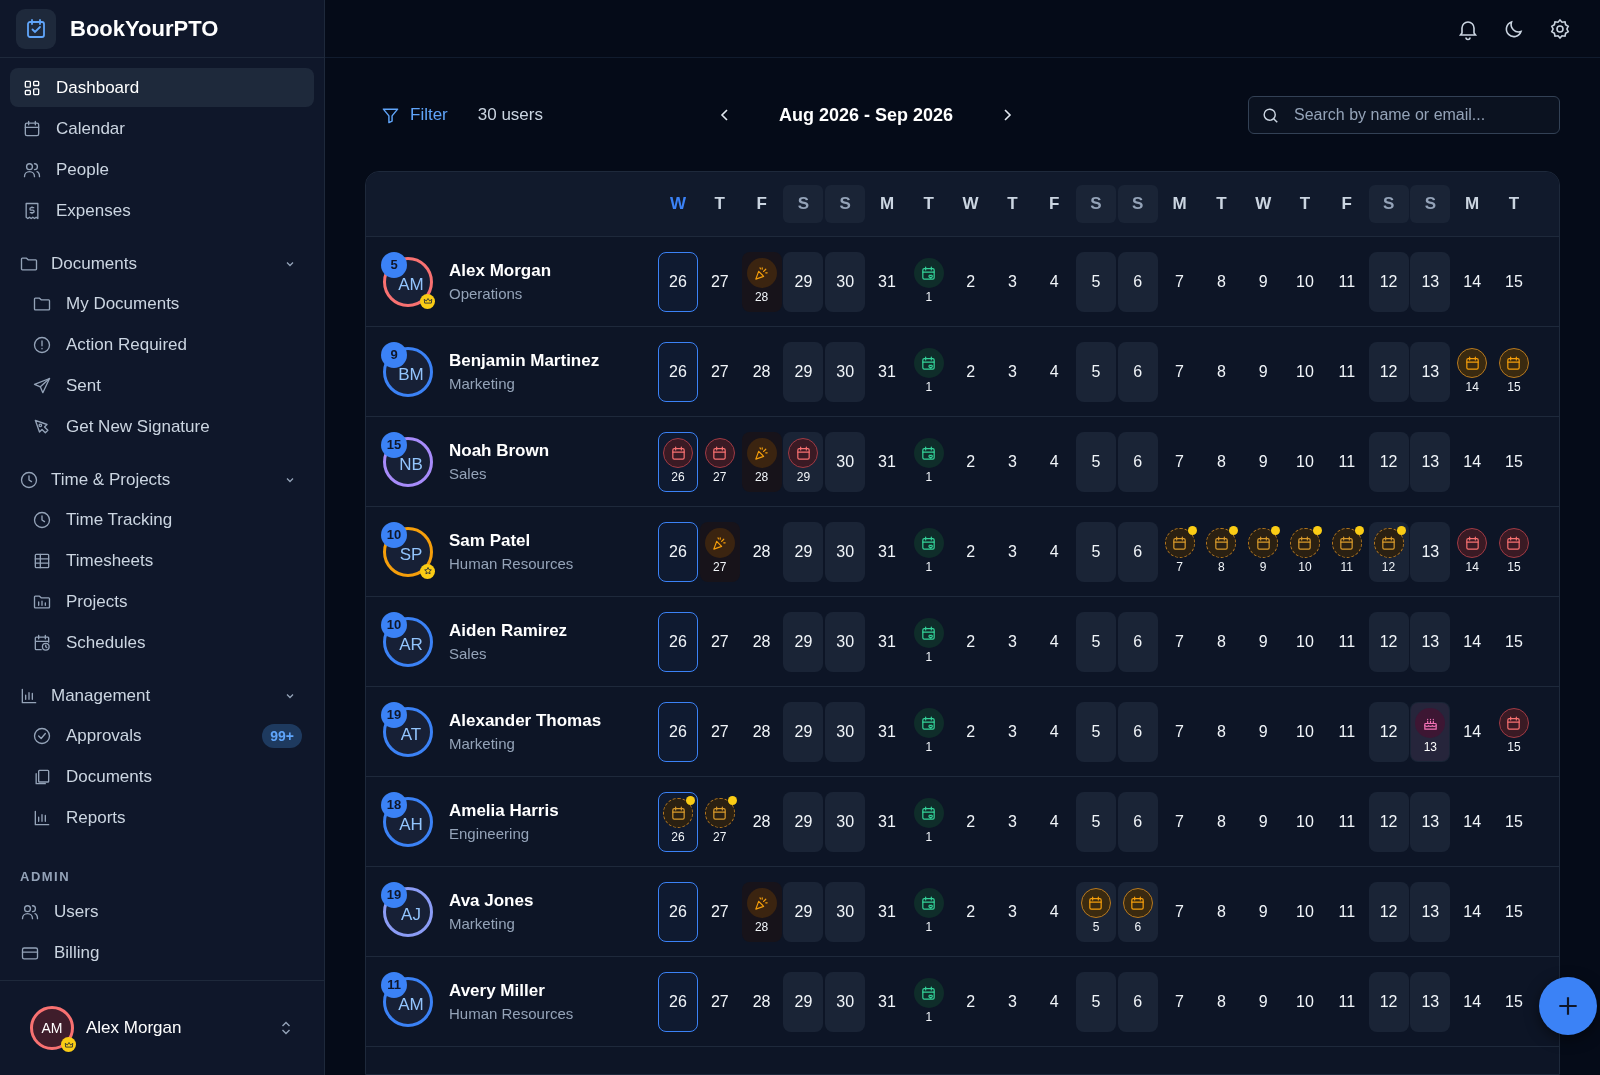 This screenshot has height=1075, width=1600. I want to click on nav-item: Time Tracking, so click(162, 519).